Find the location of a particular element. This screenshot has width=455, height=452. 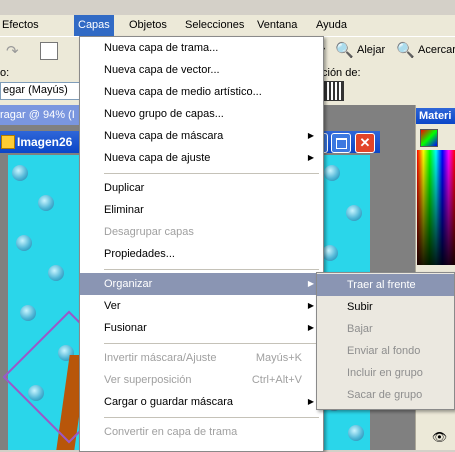

menu-item-label: Nueva capa de ajuste is located at coordinates (157, 158).